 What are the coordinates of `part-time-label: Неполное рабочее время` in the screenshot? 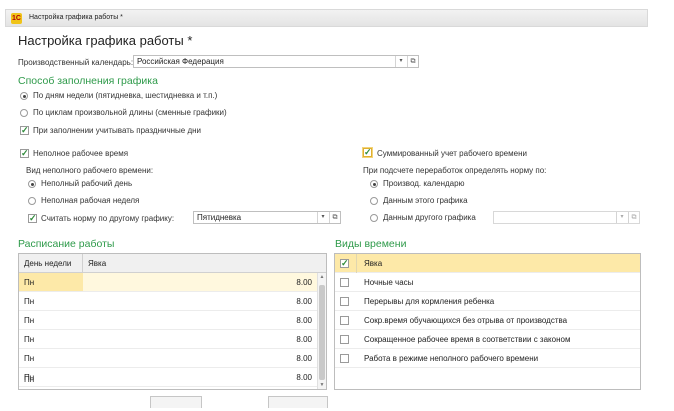 It's located at (81, 153).